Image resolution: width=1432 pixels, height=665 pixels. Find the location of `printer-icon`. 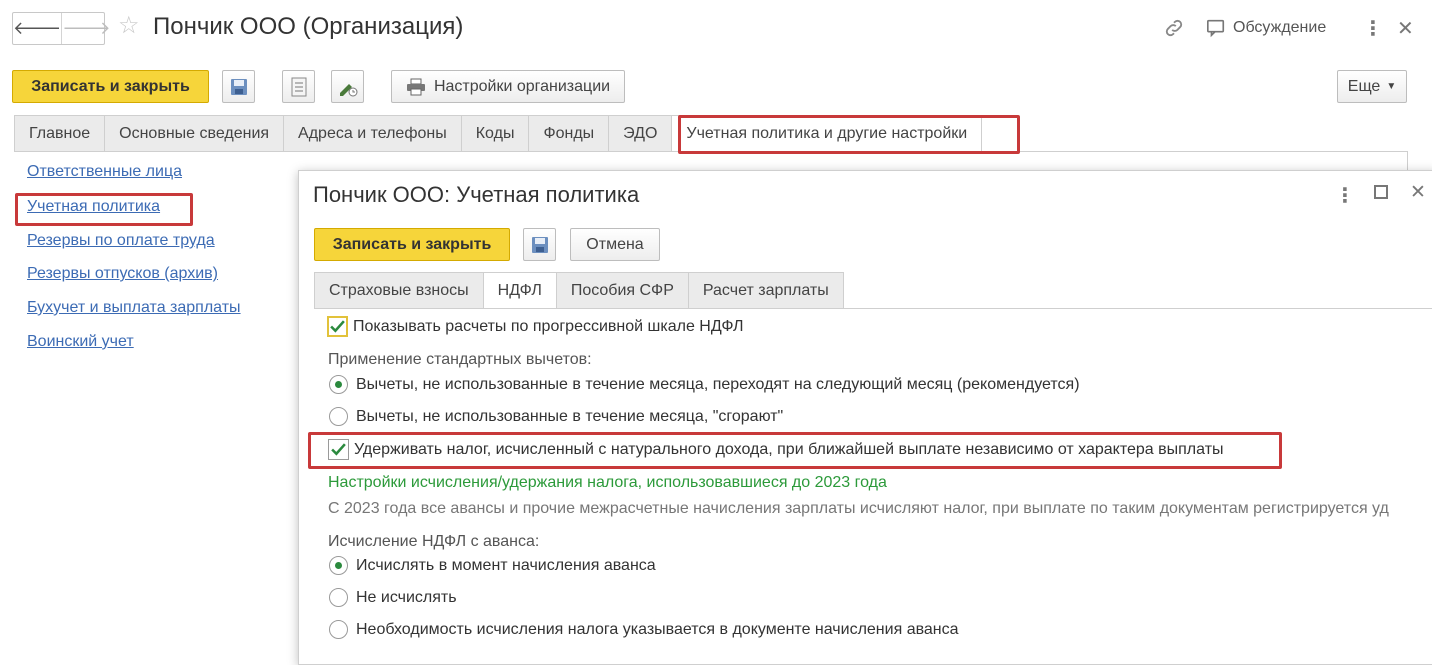

printer-icon is located at coordinates (415, 86).